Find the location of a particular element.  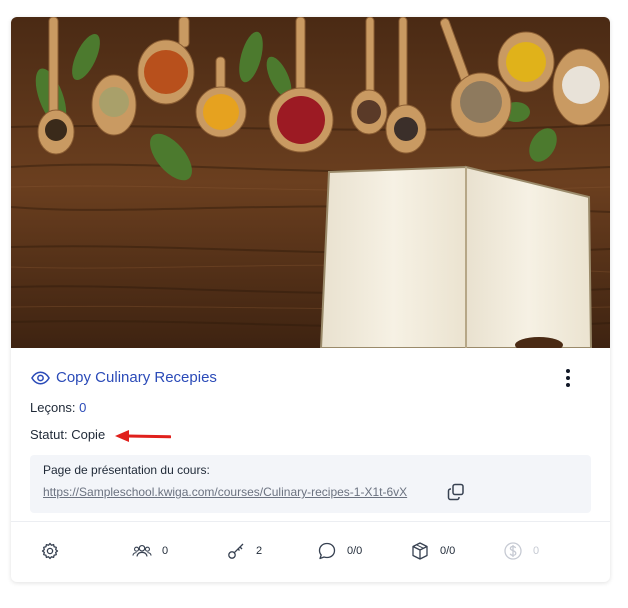

lessons-count: 0 is located at coordinates (82, 407).